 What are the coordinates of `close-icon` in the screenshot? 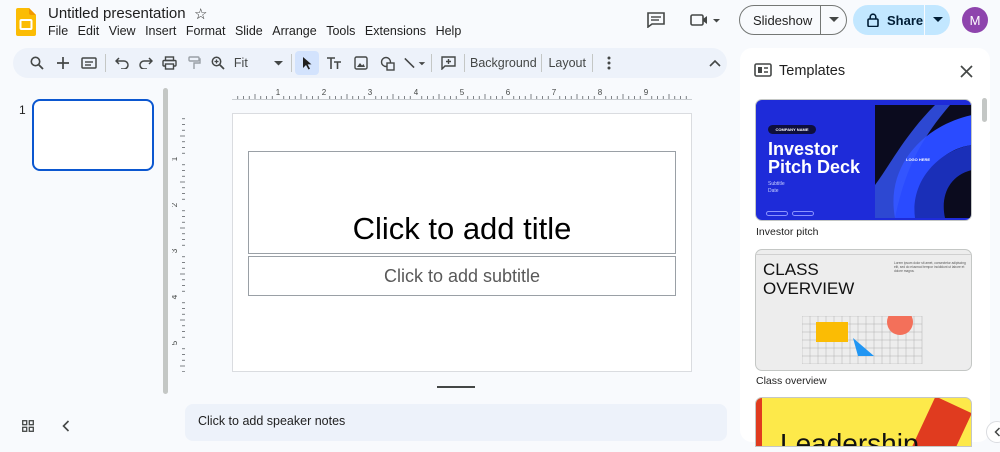 It's located at (966, 71).